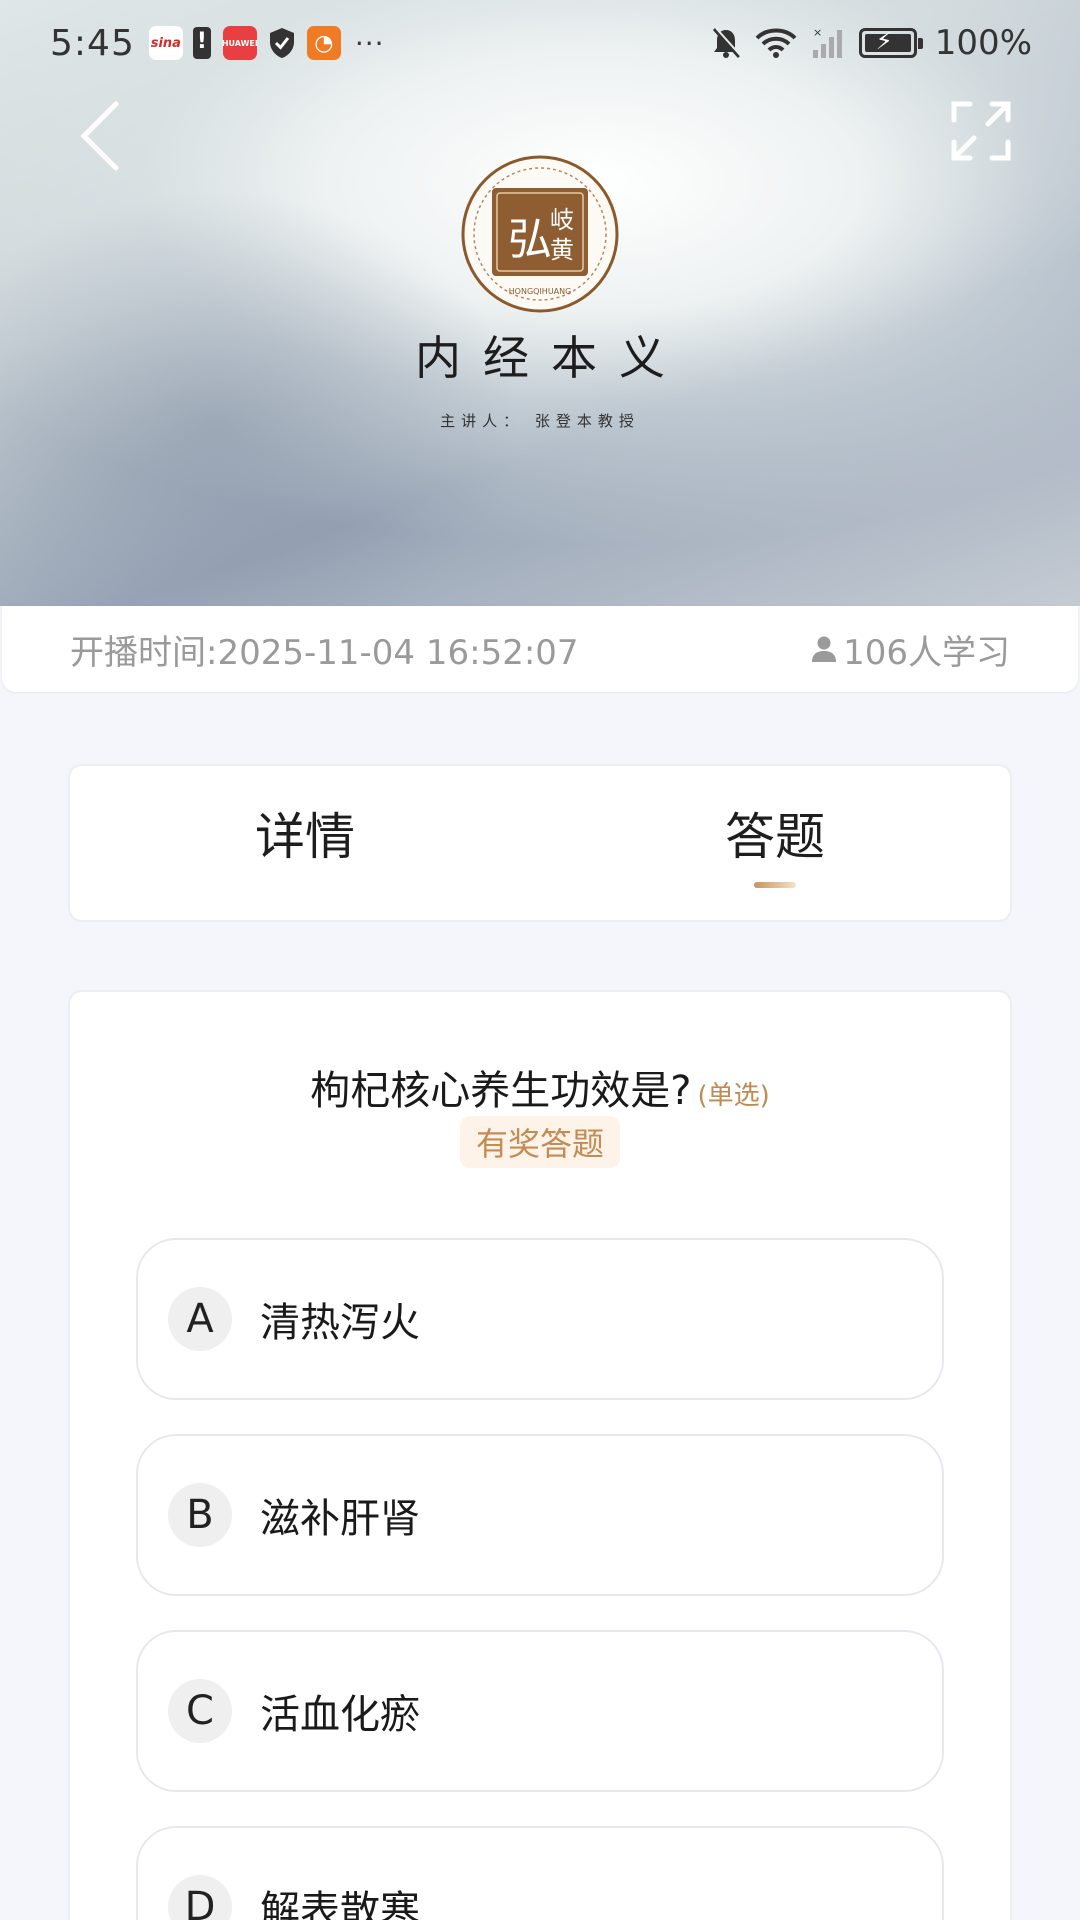 This screenshot has width=1080, height=1920. I want to click on tab-details: 详情, so click(305, 843).